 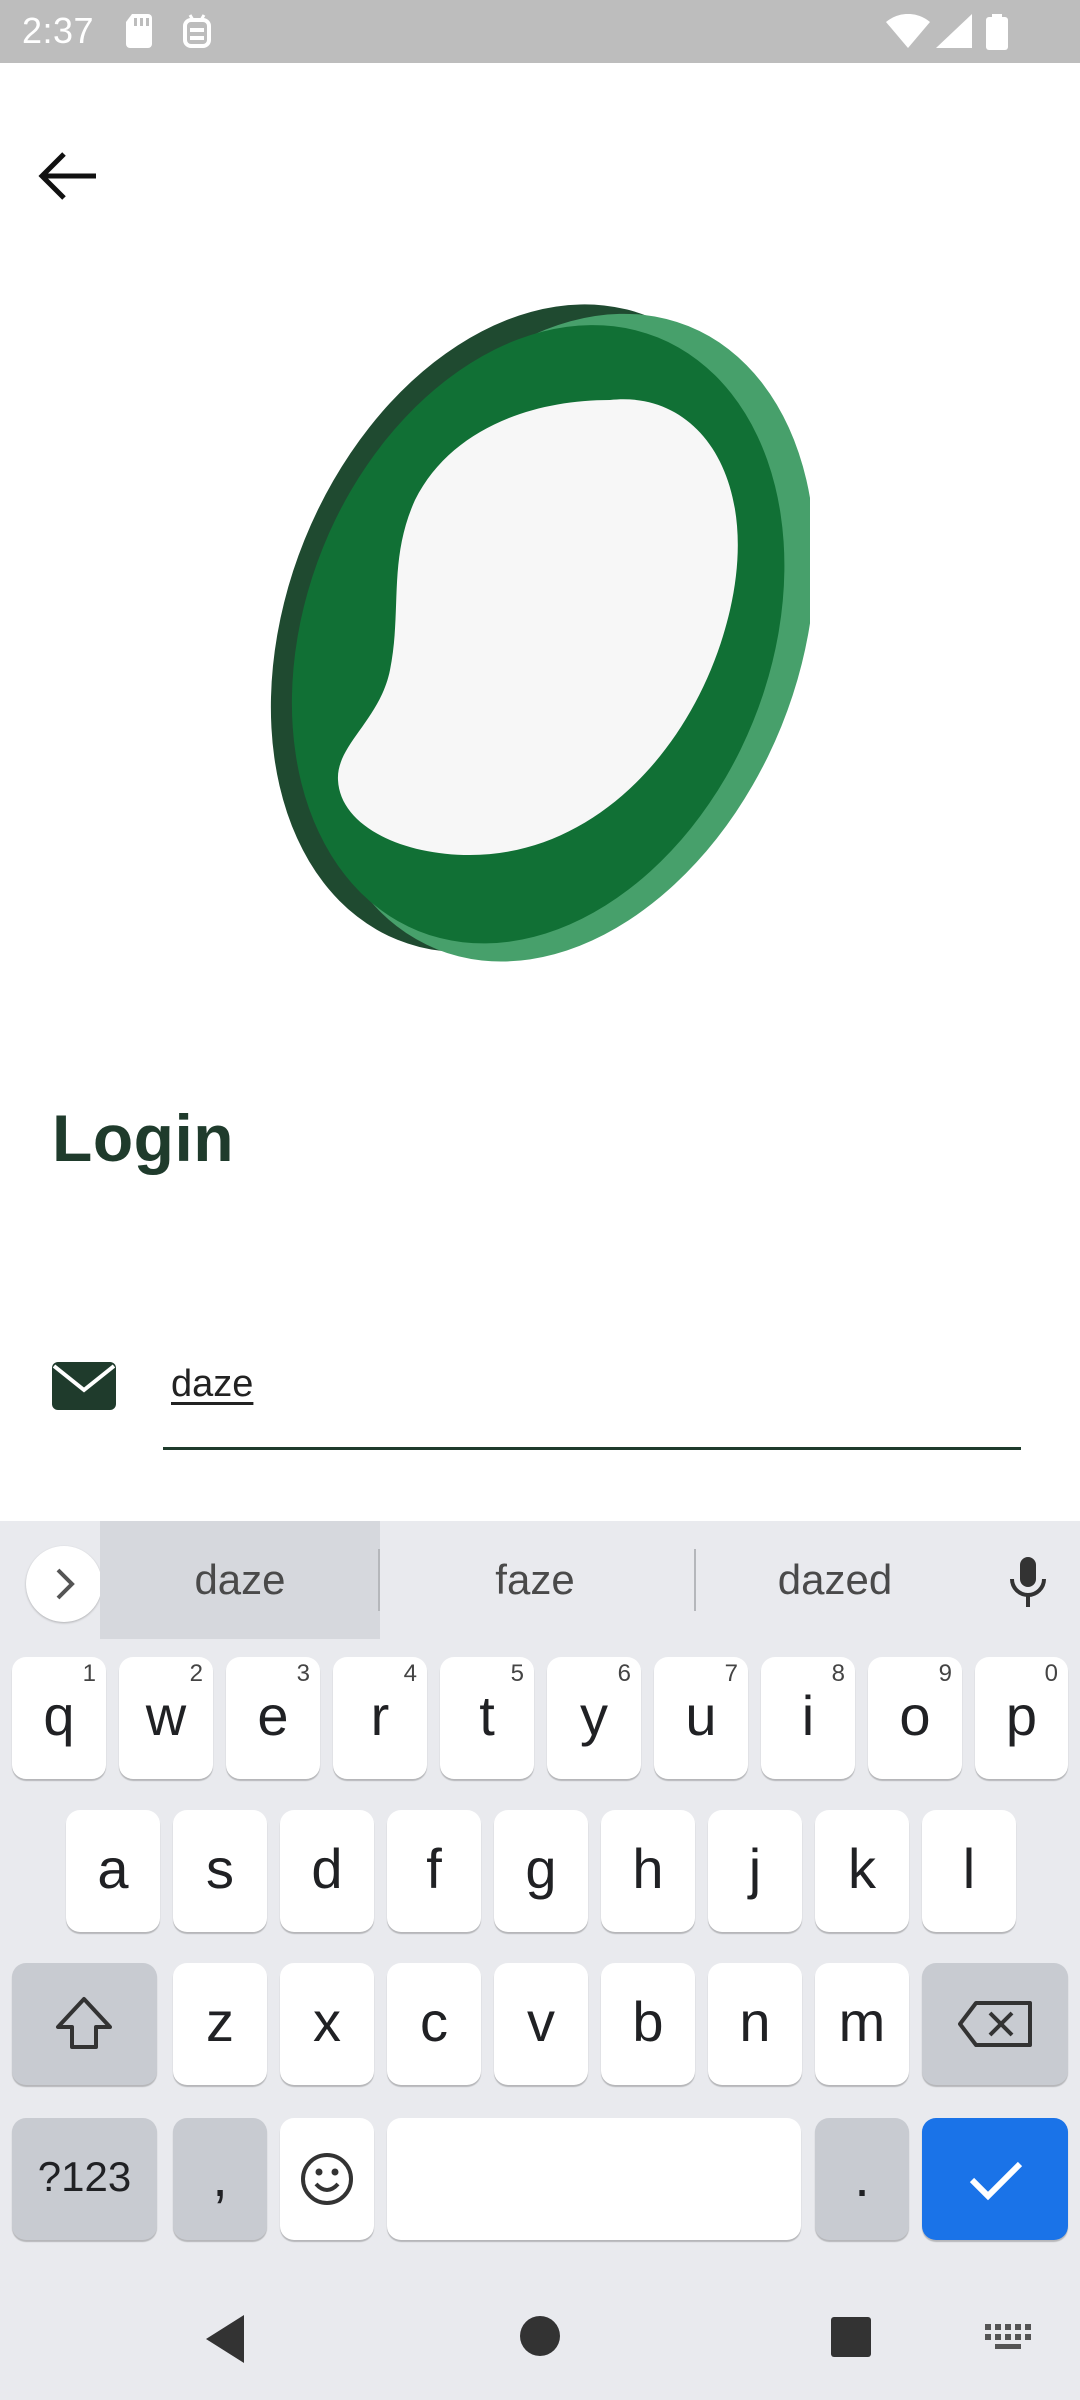 I want to click on key-hint: 1, so click(x=89, y=1673).